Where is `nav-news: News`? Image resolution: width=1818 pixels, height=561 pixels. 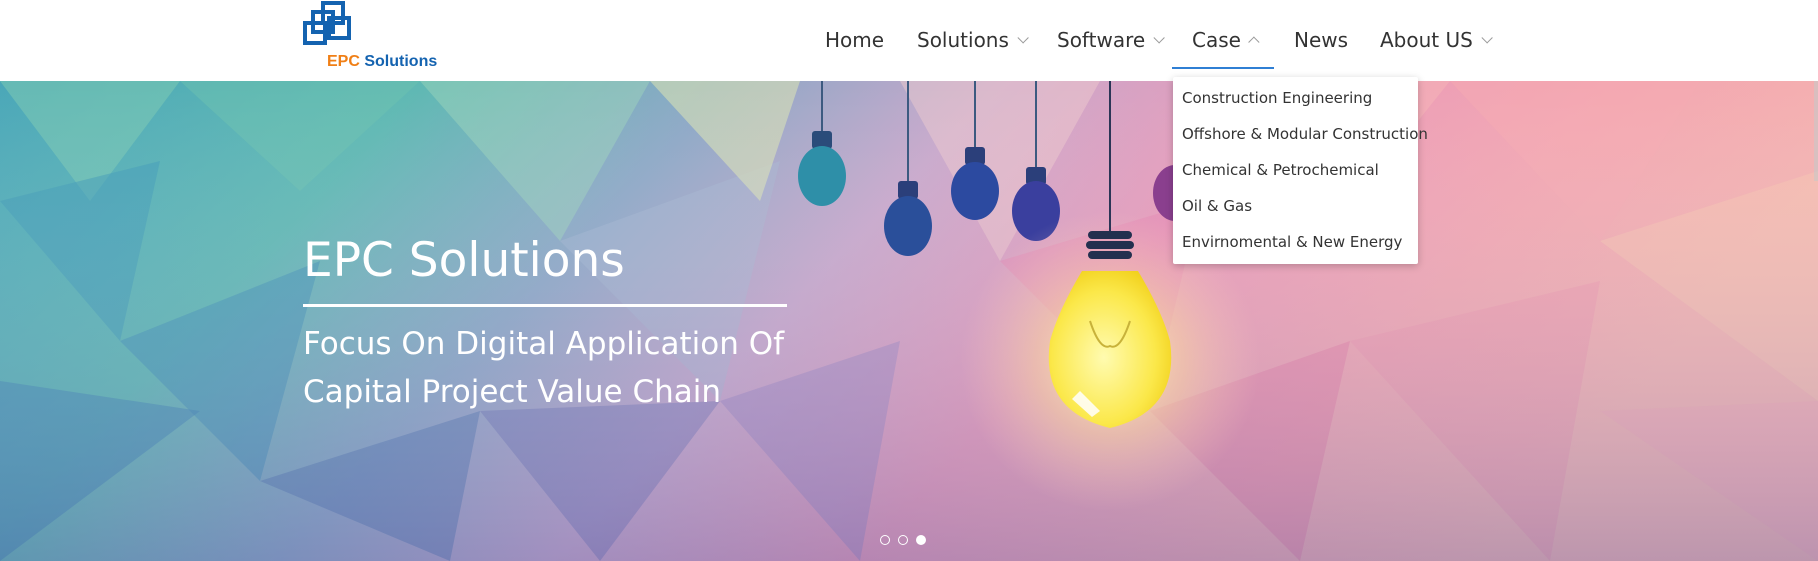 nav-news: News is located at coordinates (1321, 40).